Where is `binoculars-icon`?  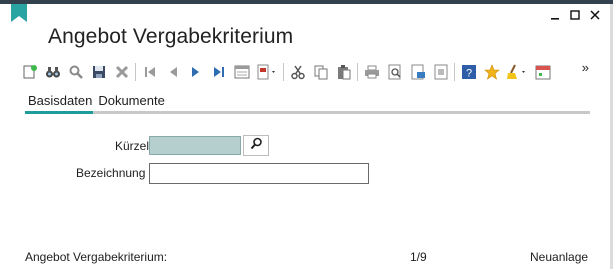
binoculars-icon is located at coordinates (52, 72).